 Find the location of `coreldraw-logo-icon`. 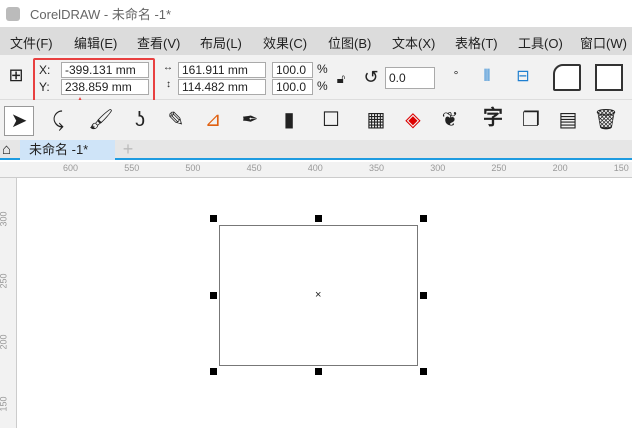

coreldraw-logo-icon is located at coordinates (13, 13).